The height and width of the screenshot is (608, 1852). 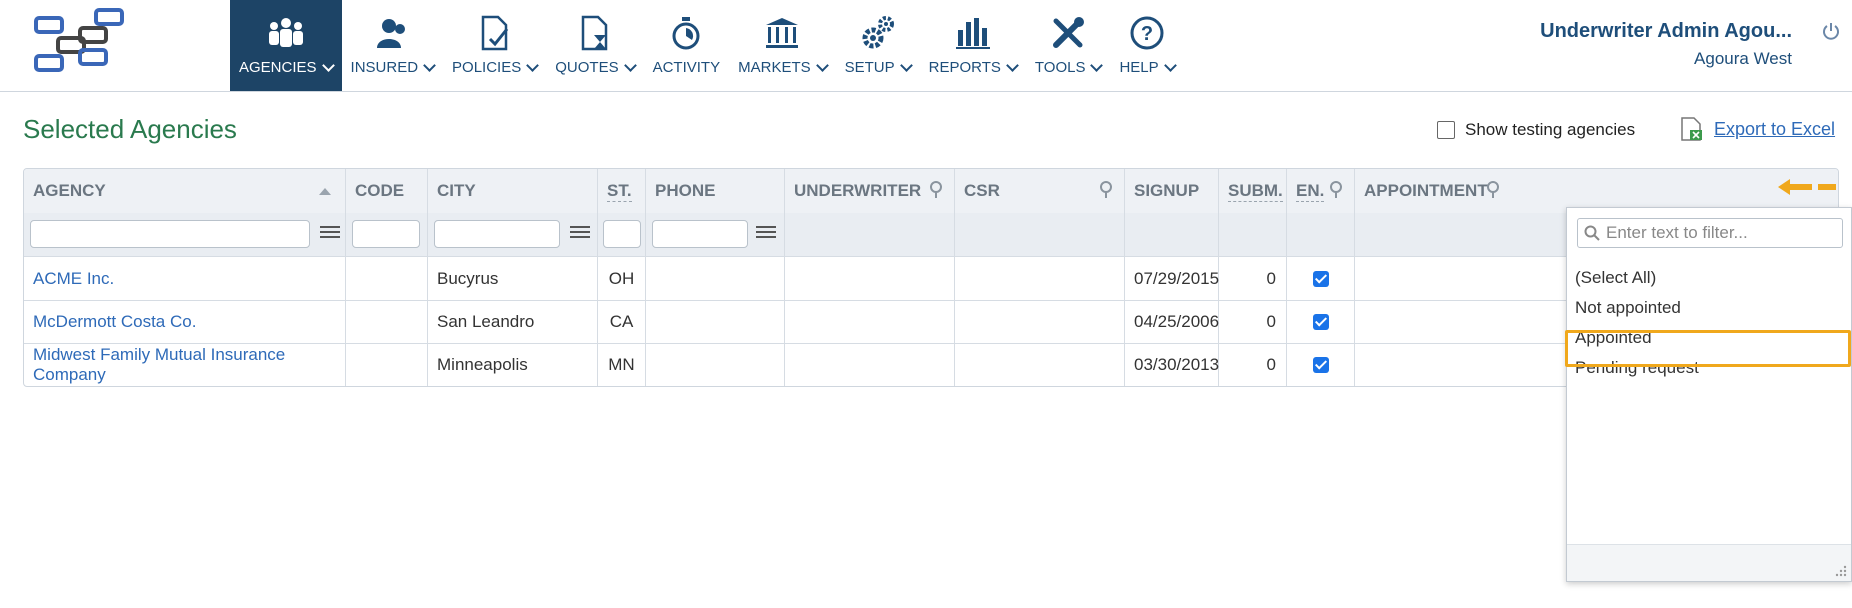 I want to click on nav-help: ? HELP, so click(x=1146, y=45).